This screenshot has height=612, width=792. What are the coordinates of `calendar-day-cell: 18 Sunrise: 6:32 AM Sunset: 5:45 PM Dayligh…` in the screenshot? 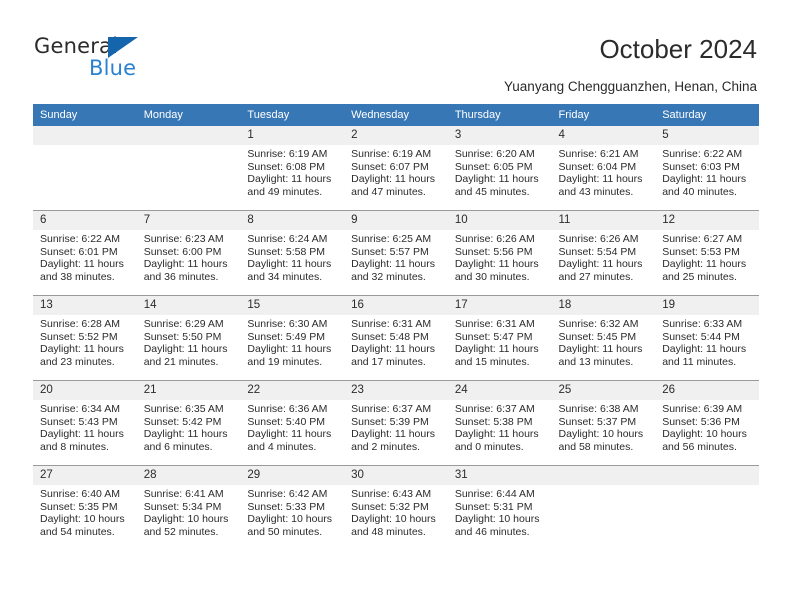 It's located at (603, 338).